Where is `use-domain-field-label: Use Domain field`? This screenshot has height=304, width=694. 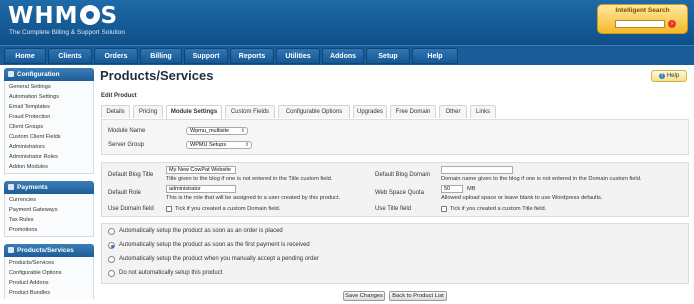
use-domain-field-label: Use Domain field is located at coordinates (131, 209).